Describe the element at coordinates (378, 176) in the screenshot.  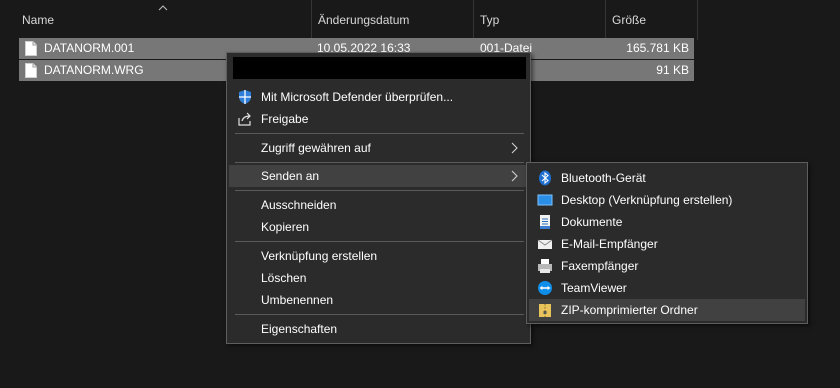
I see `menu-item-send-to: Senden an` at that location.